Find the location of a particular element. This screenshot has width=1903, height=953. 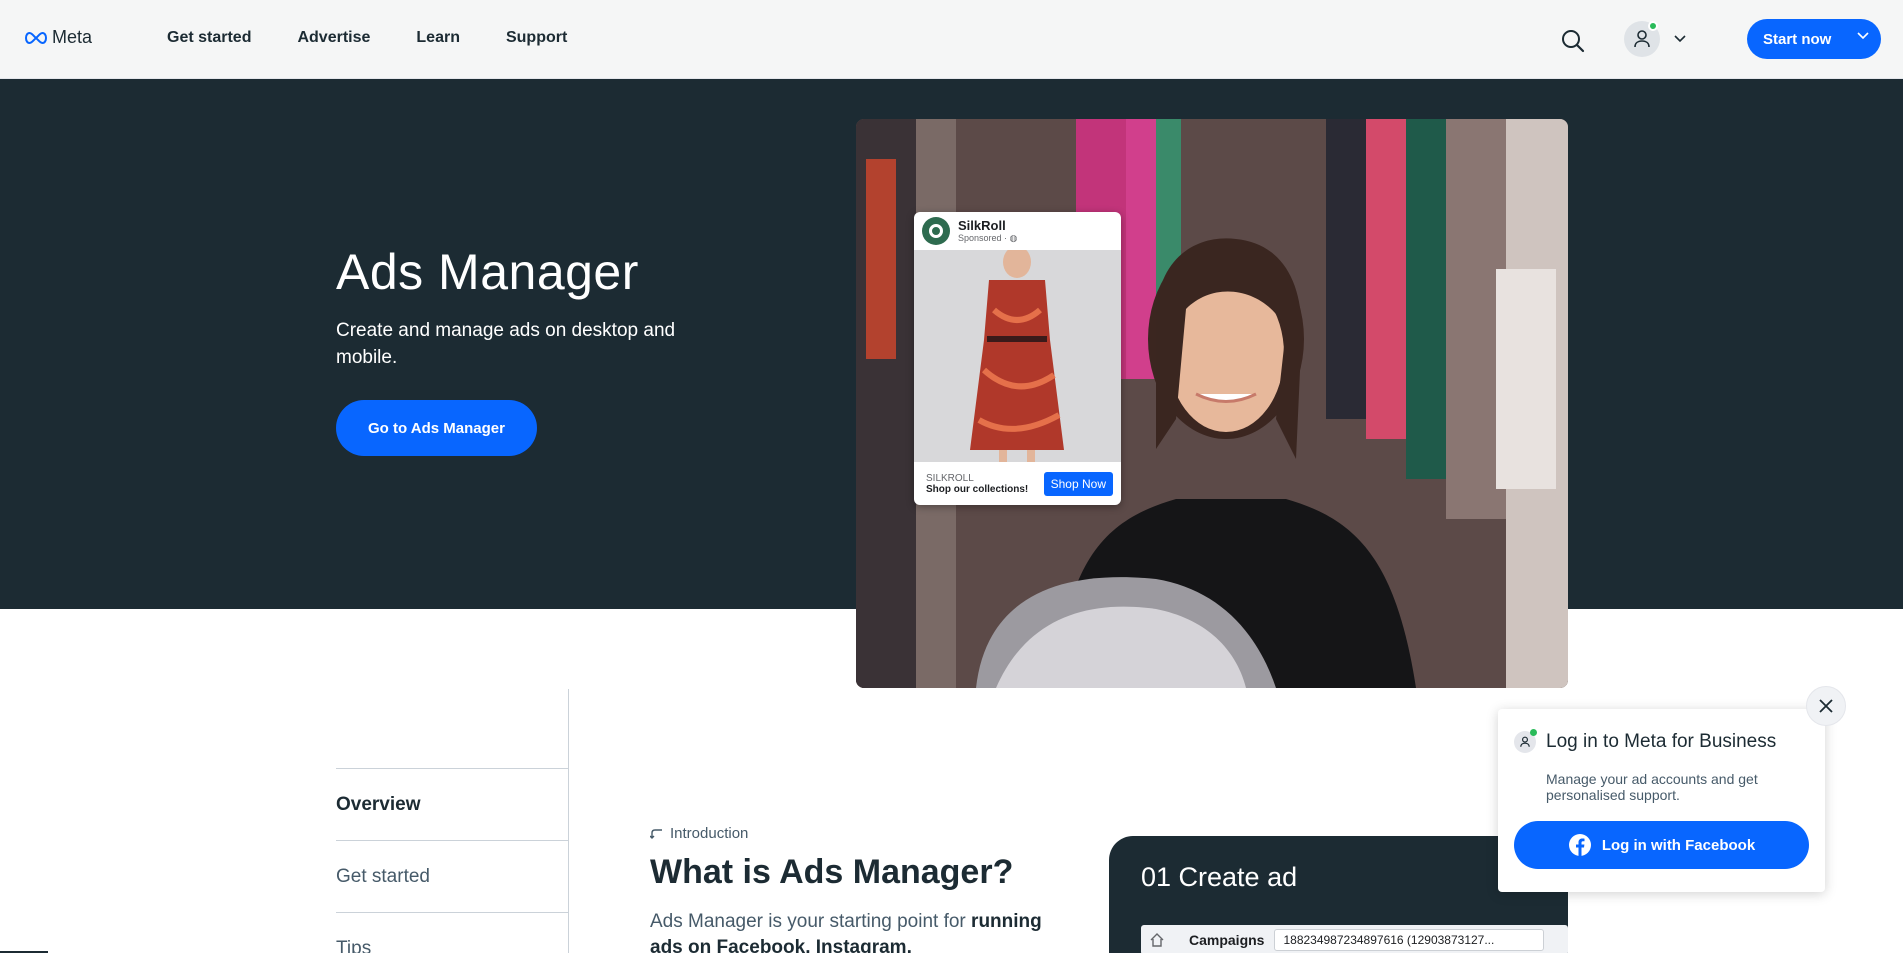

shop-now-button: Shop Now is located at coordinates (1078, 483).